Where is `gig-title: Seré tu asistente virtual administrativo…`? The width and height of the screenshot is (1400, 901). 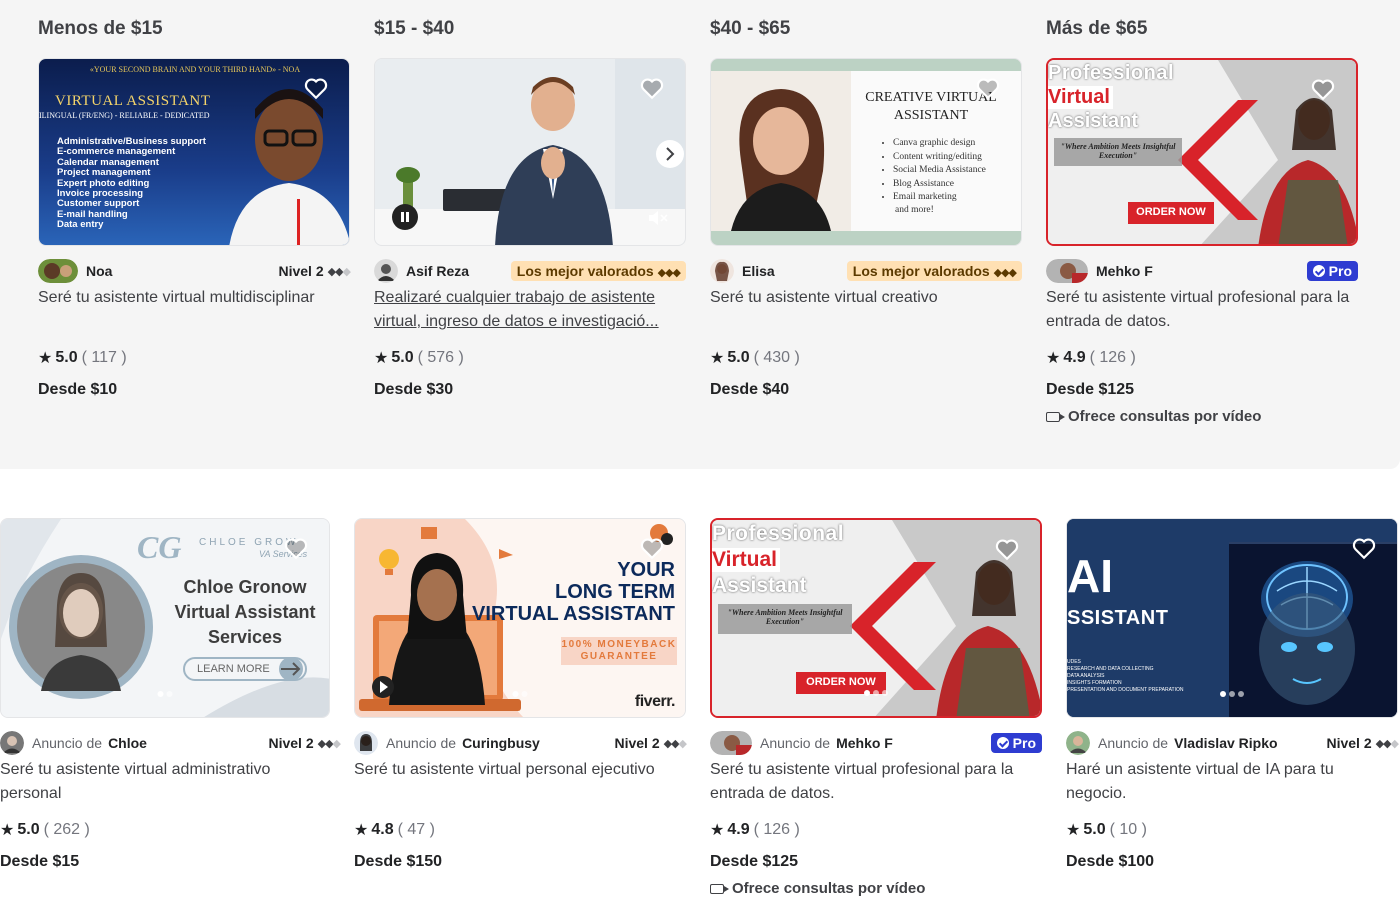 gig-title: Seré tu asistente virtual administrativo… is located at coordinates (165, 782).